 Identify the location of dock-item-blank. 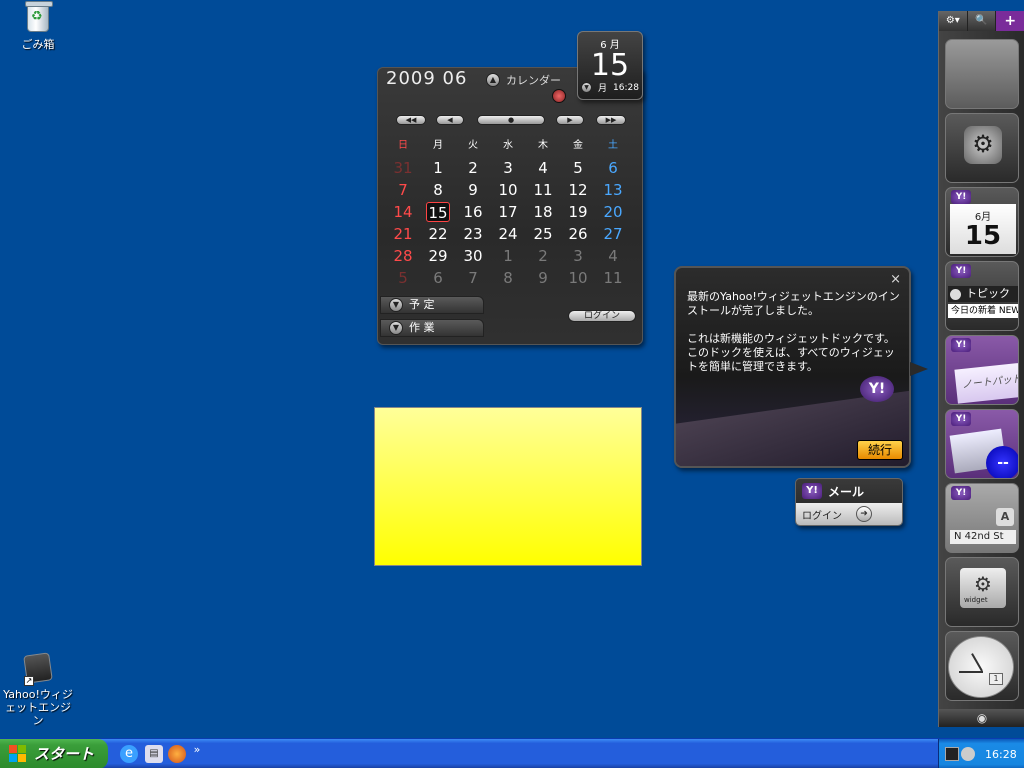
(982, 74).